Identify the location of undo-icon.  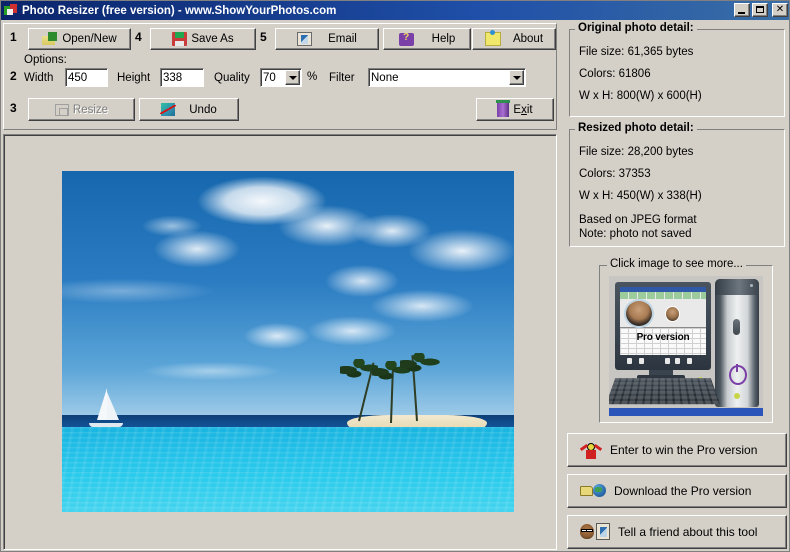
(168, 109).